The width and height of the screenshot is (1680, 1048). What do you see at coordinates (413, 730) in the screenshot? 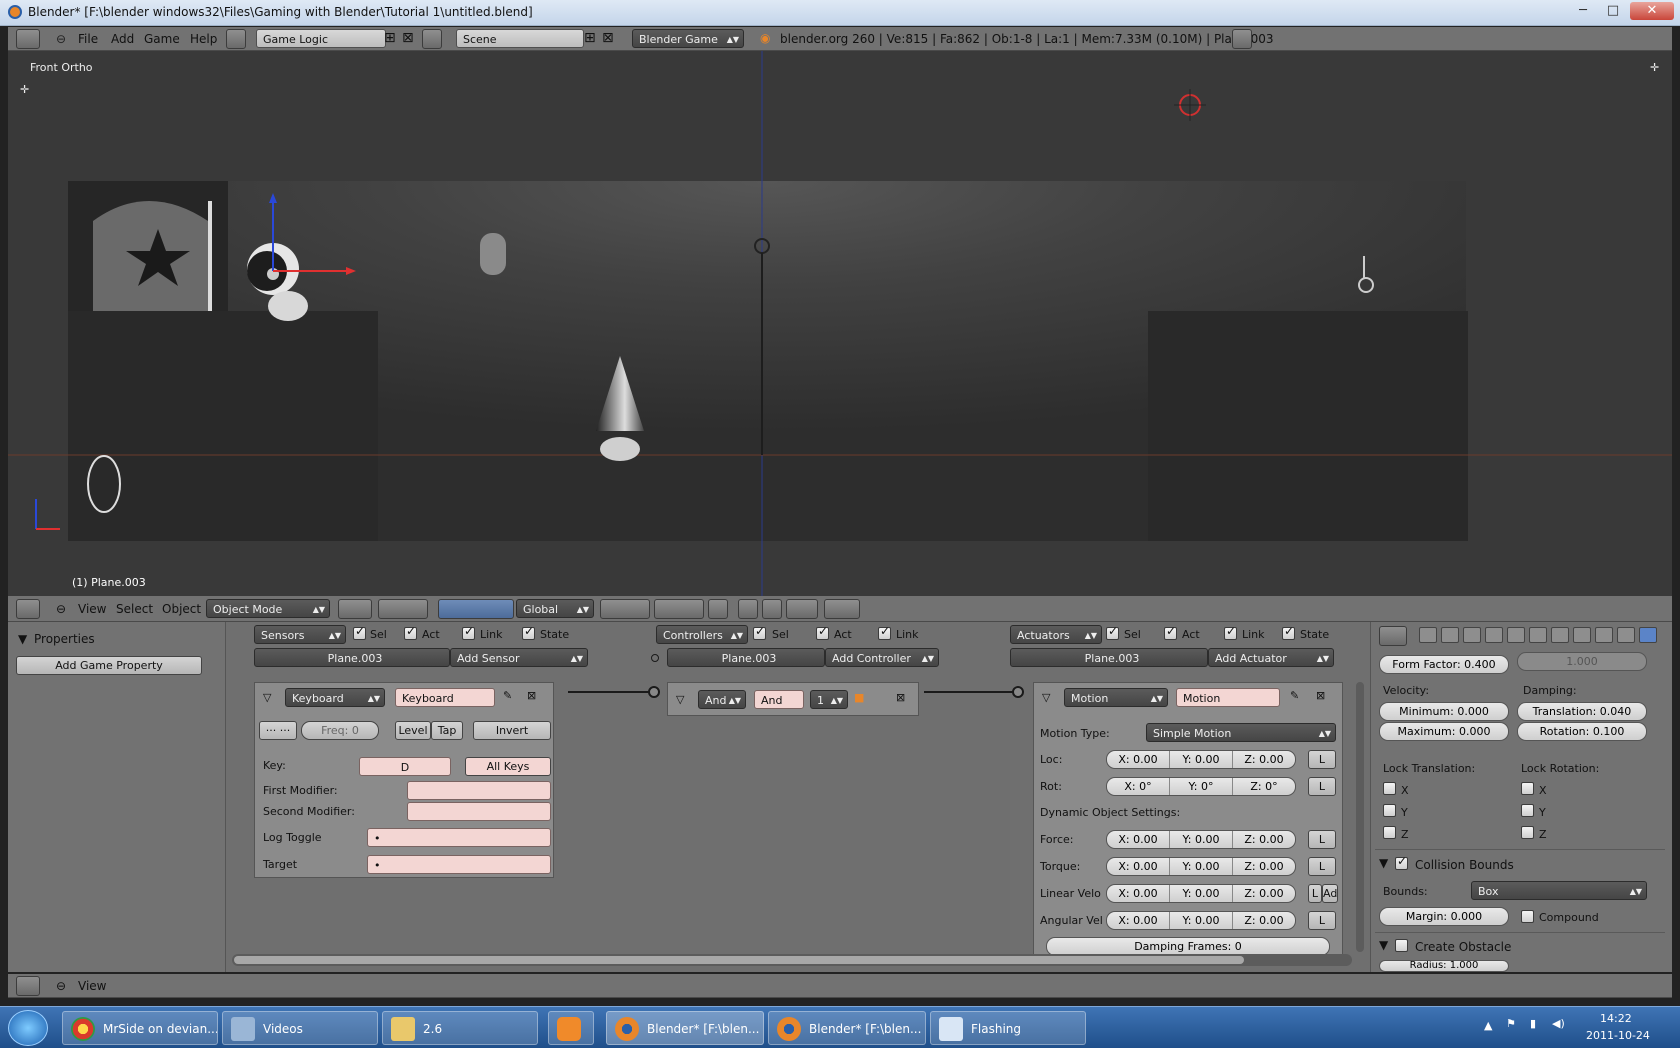
I see `level-button: Level` at bounding box center [413, 730].